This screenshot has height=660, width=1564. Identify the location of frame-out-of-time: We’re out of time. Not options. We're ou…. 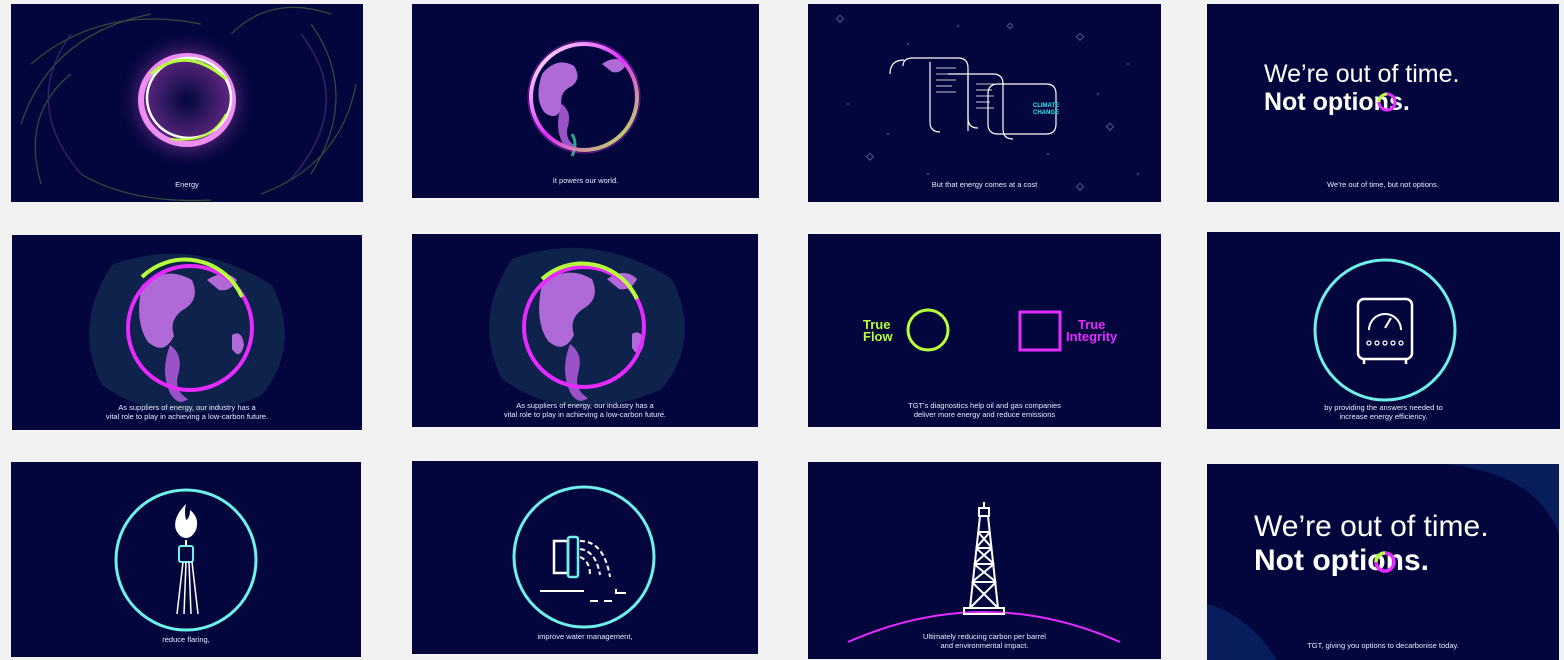
(1383, 103).